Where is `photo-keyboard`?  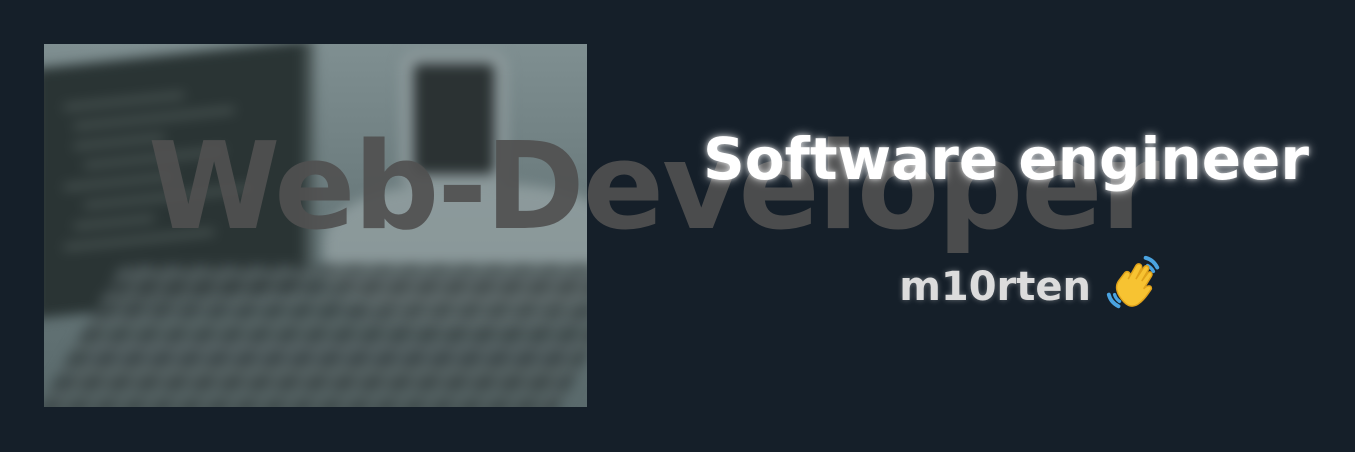 photo-keyboard is located at coordinates (315, 335).